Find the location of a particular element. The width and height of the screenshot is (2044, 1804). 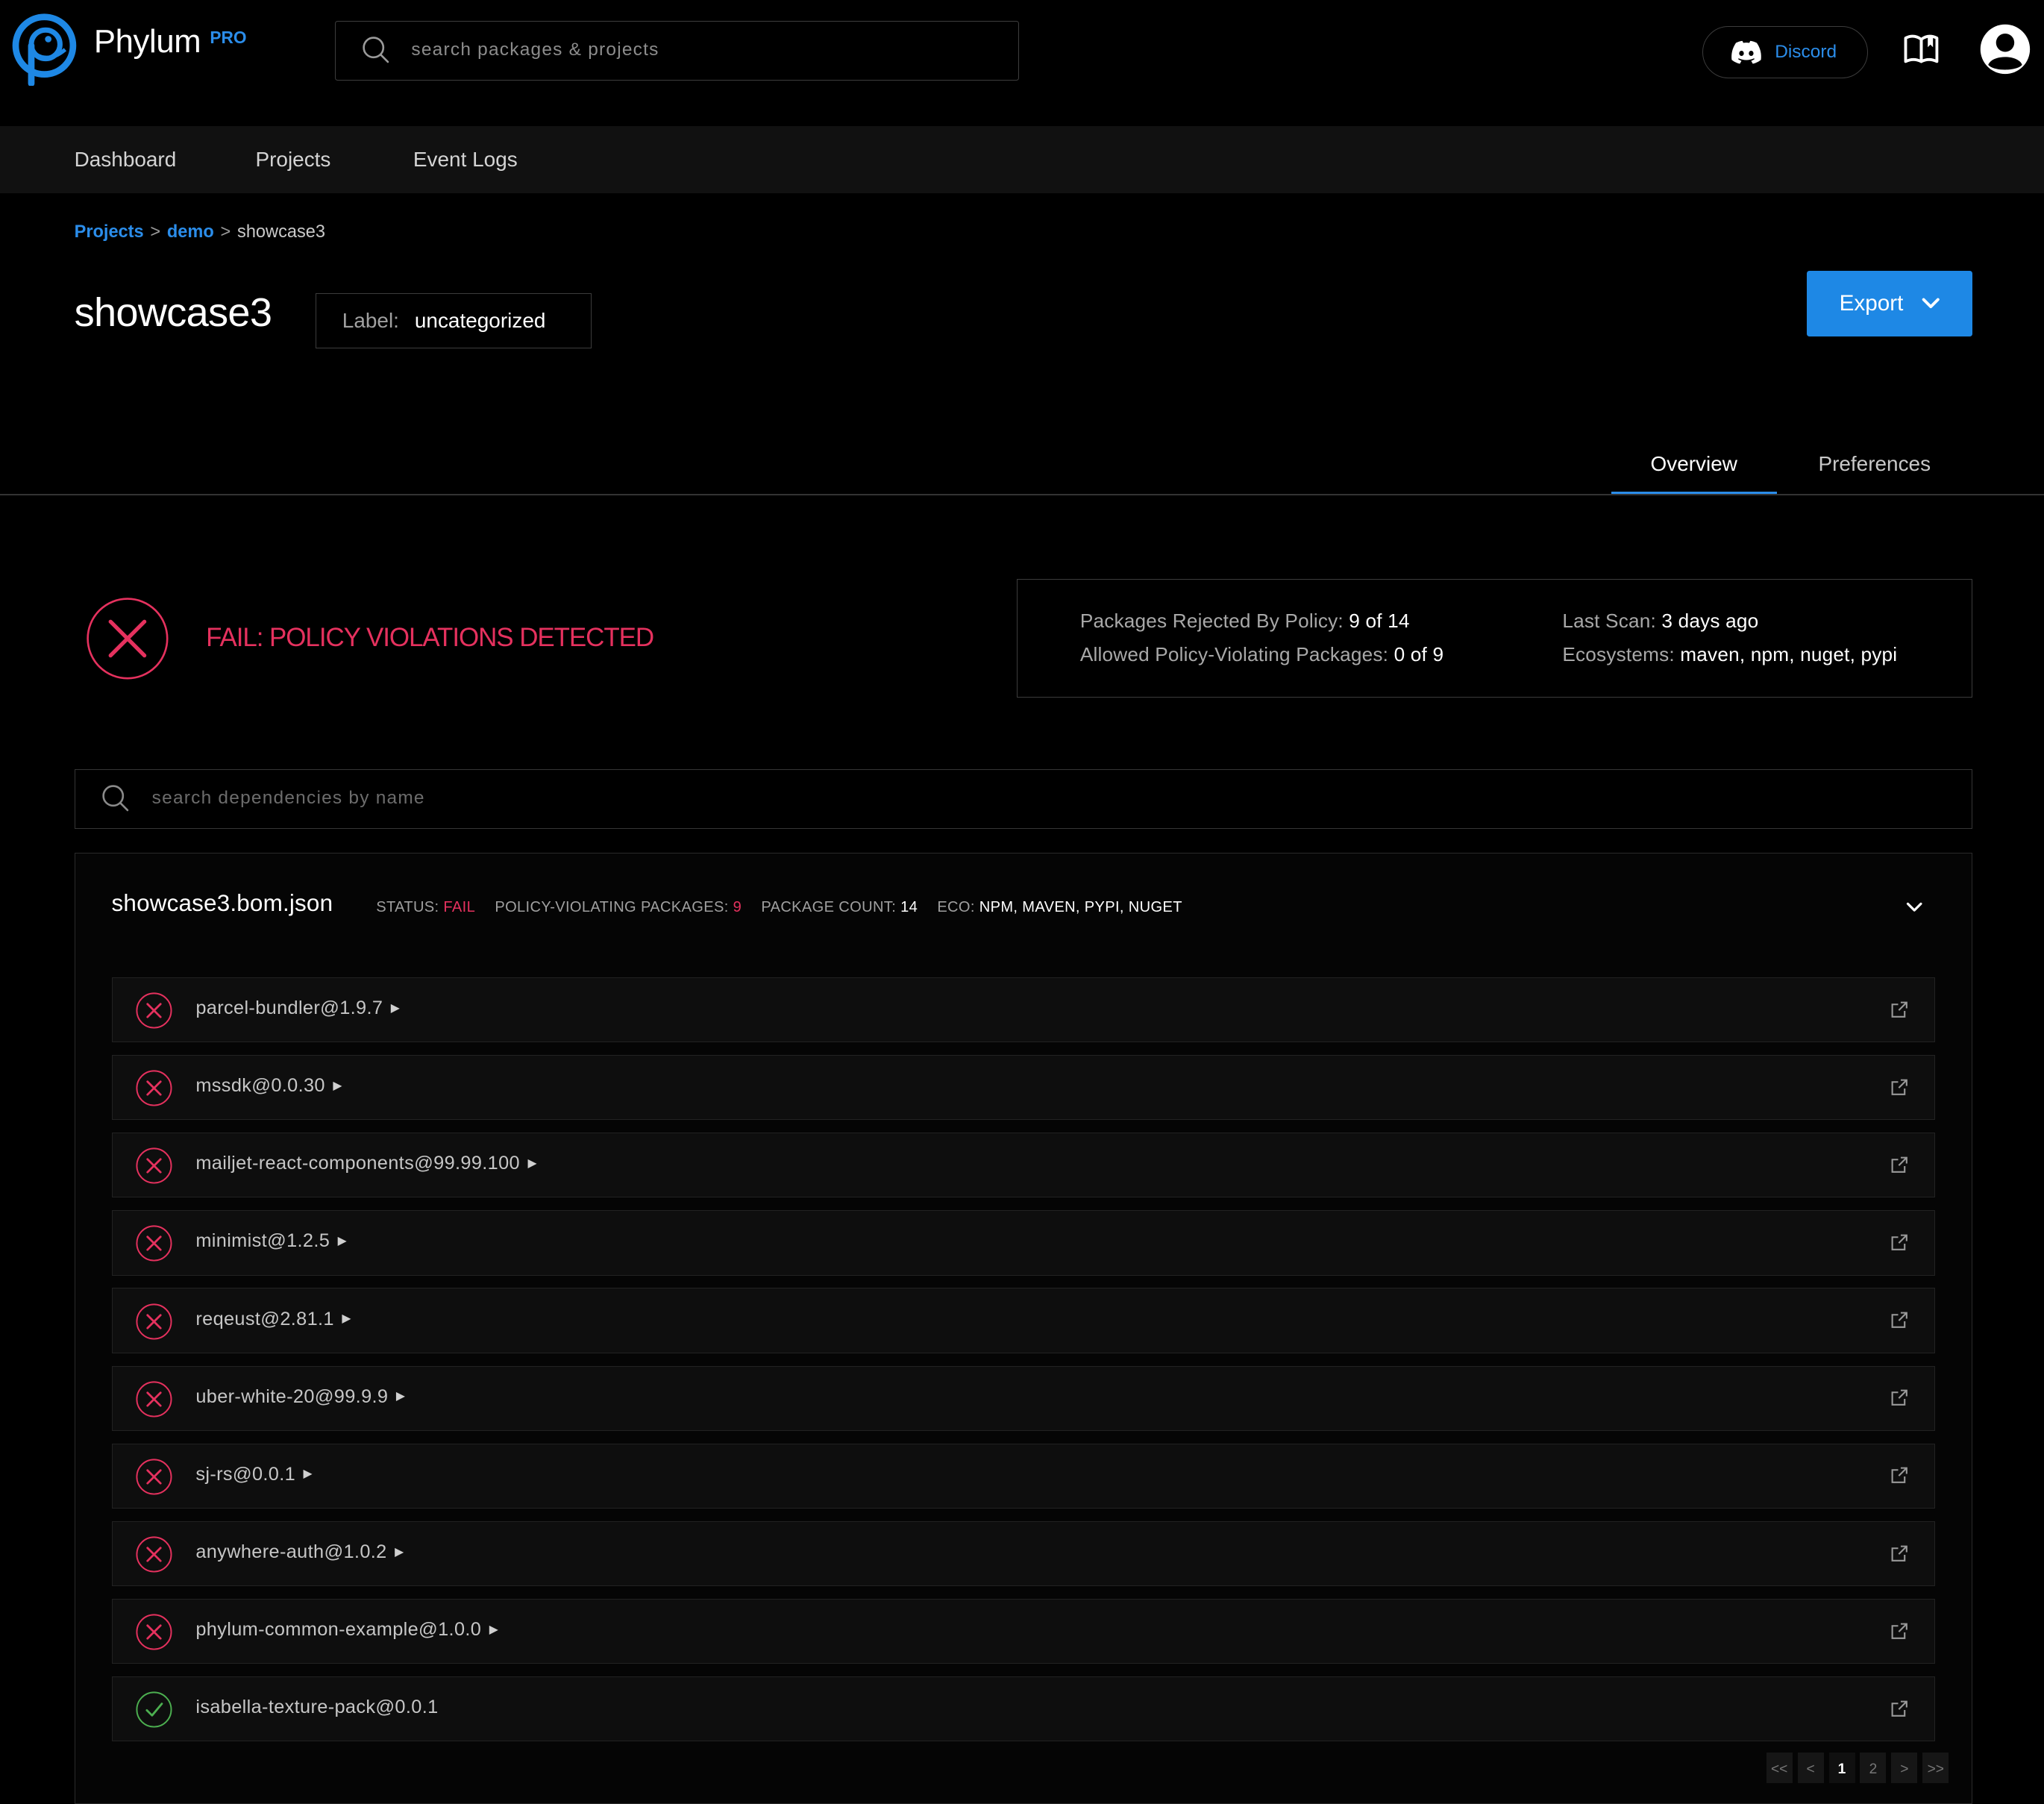

count-value: 14 is located at coordinates (909, 906).